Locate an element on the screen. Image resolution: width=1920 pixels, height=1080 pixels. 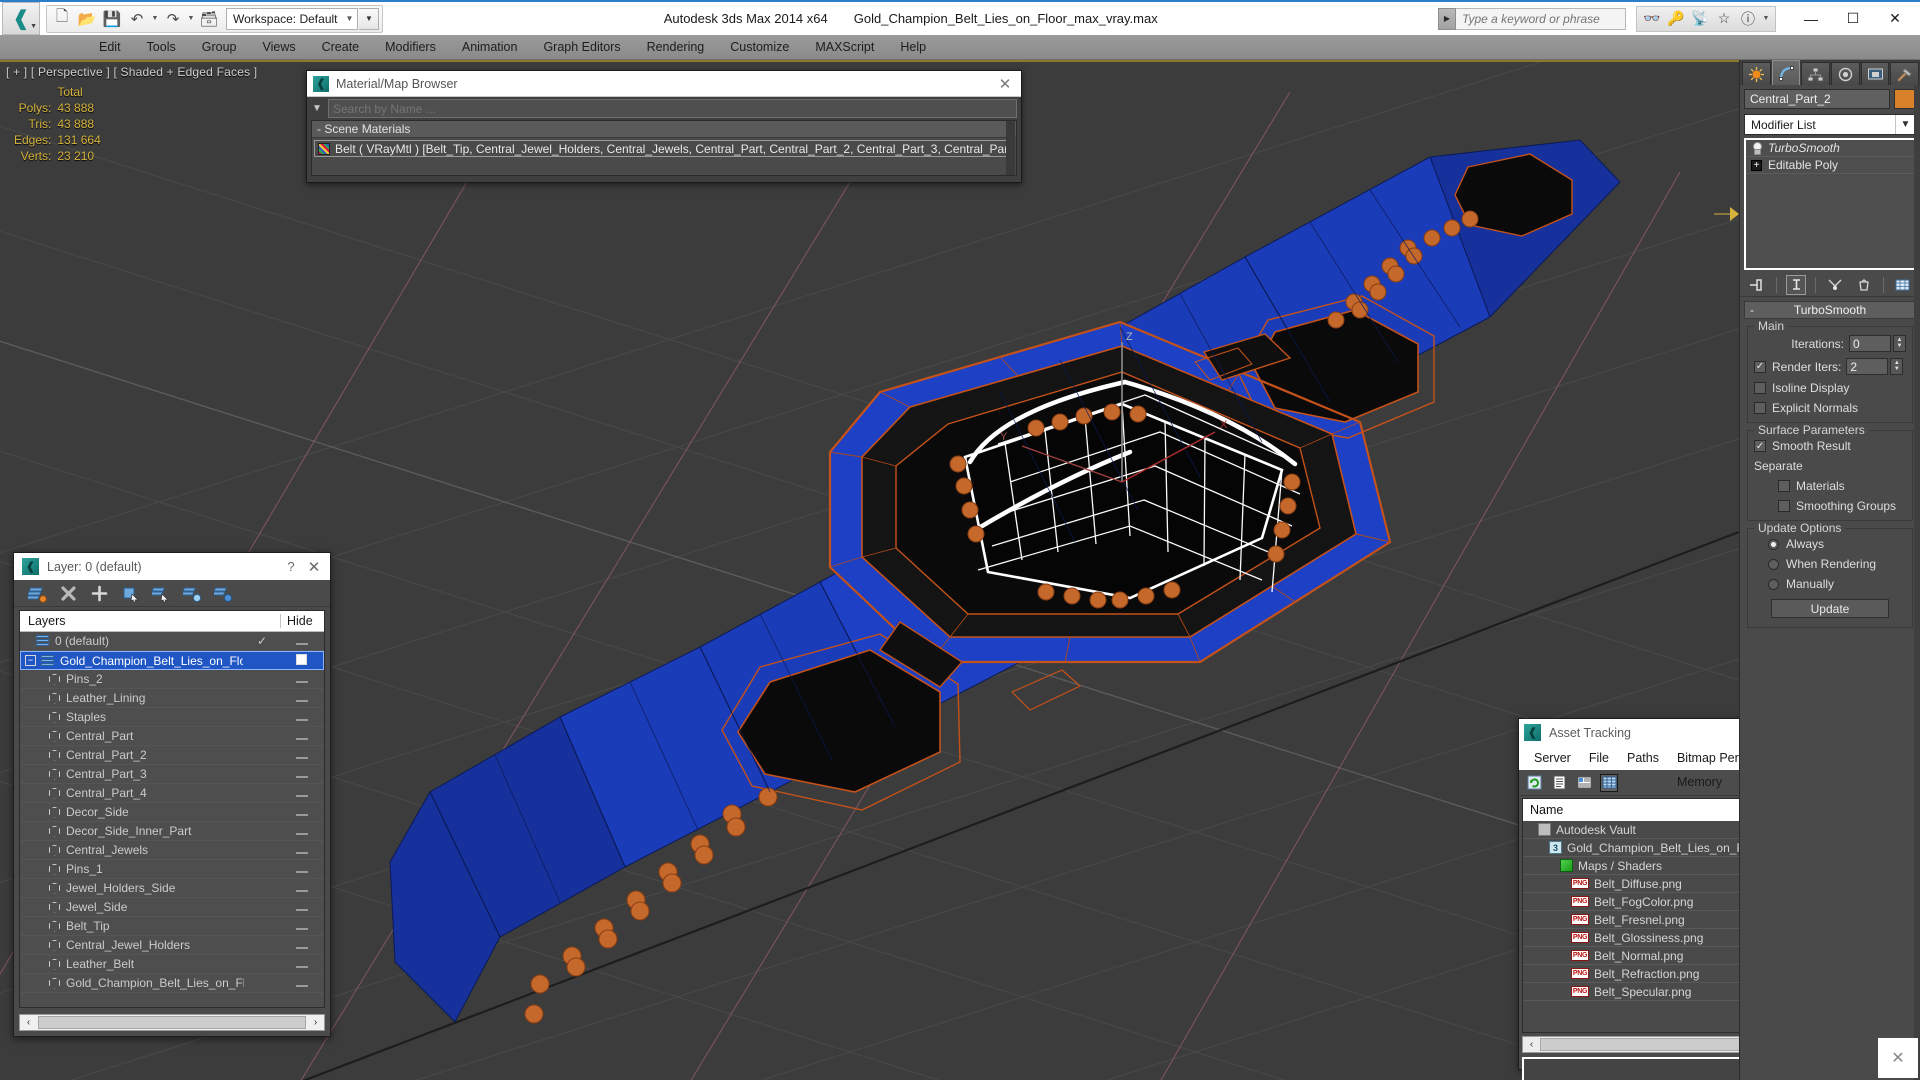
list-view-icon is located at coordinates (1559, 783).